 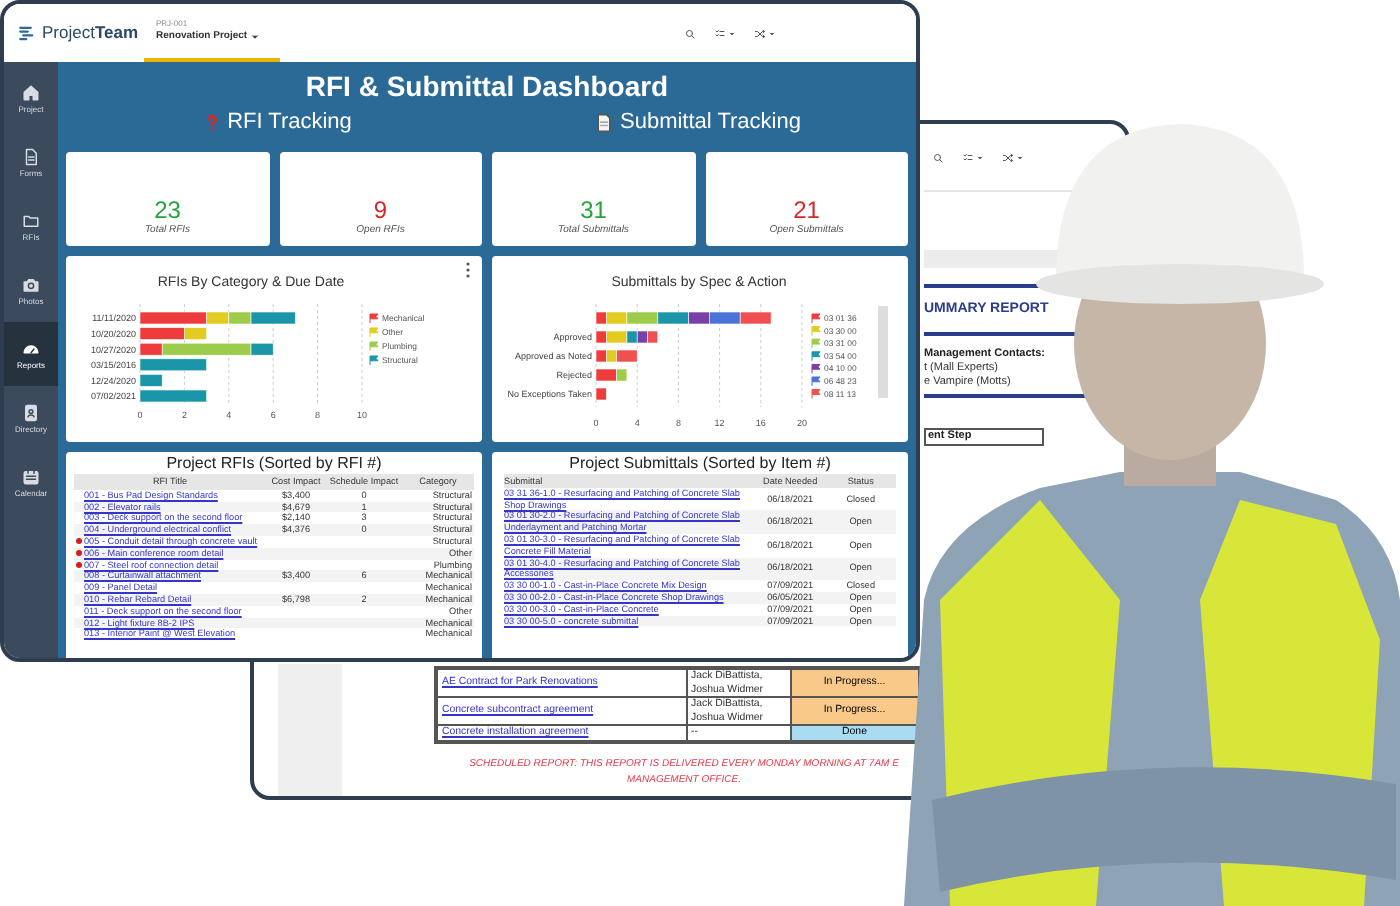 I want to click on folder-icon, so click(x=31, y=220).